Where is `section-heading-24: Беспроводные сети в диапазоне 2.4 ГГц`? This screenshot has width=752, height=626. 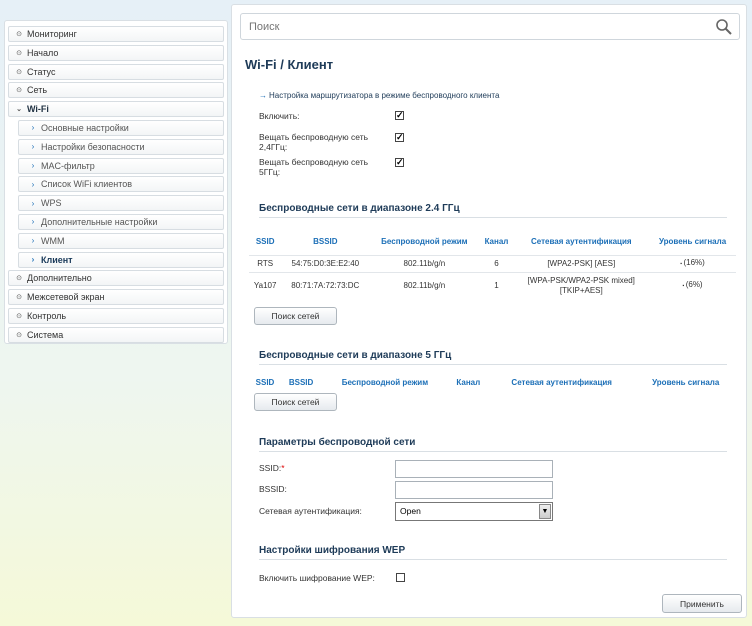 section-heading-24: Беспроводные сети в диапазоне 2.4 ГГц is located at coordinates (493, 210).